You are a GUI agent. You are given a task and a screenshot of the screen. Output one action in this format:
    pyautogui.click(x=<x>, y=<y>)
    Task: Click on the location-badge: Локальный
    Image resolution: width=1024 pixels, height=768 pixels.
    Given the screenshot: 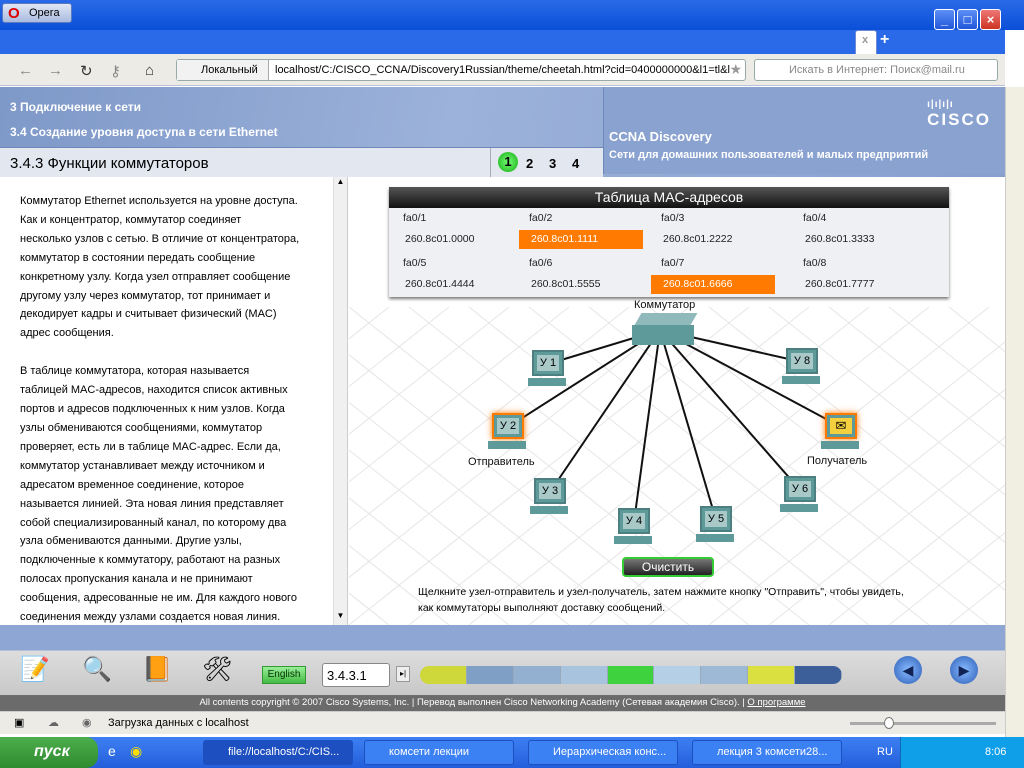 What is the action you would take?
    pyautogui.click(x=223, y=70)
    